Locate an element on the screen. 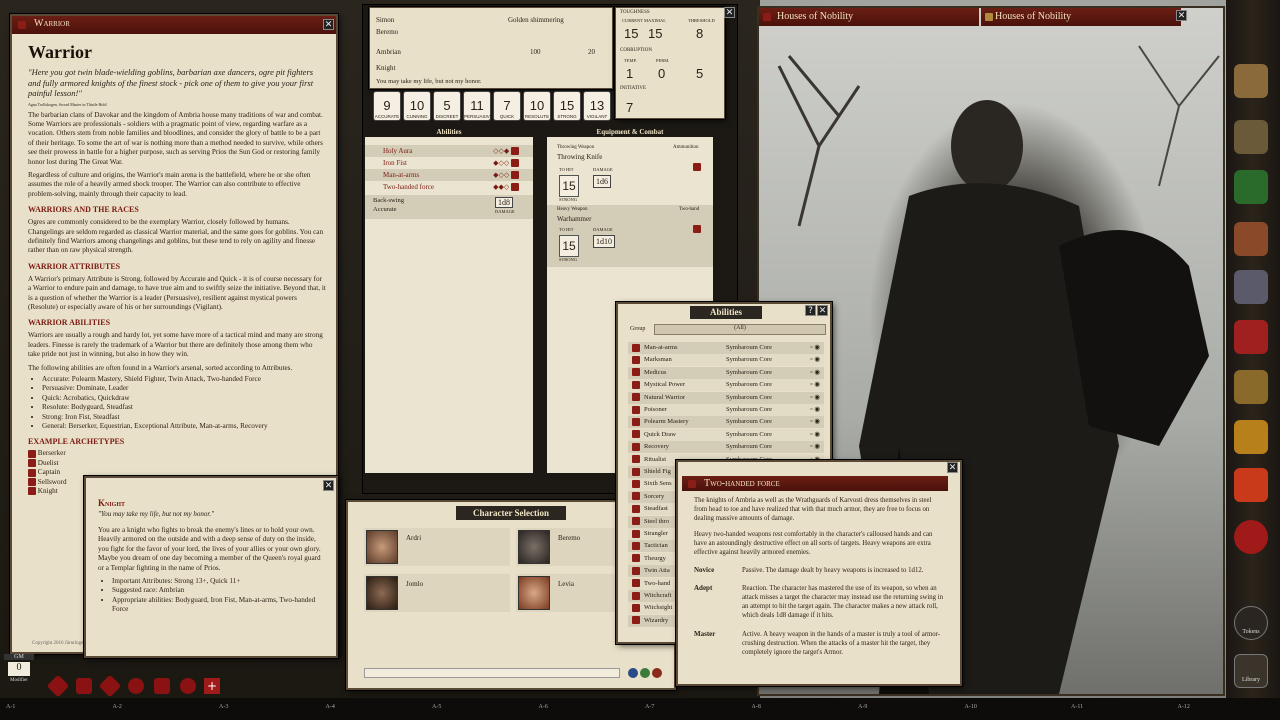  archetype-link: Berserker is located at coordinates (177, 453).